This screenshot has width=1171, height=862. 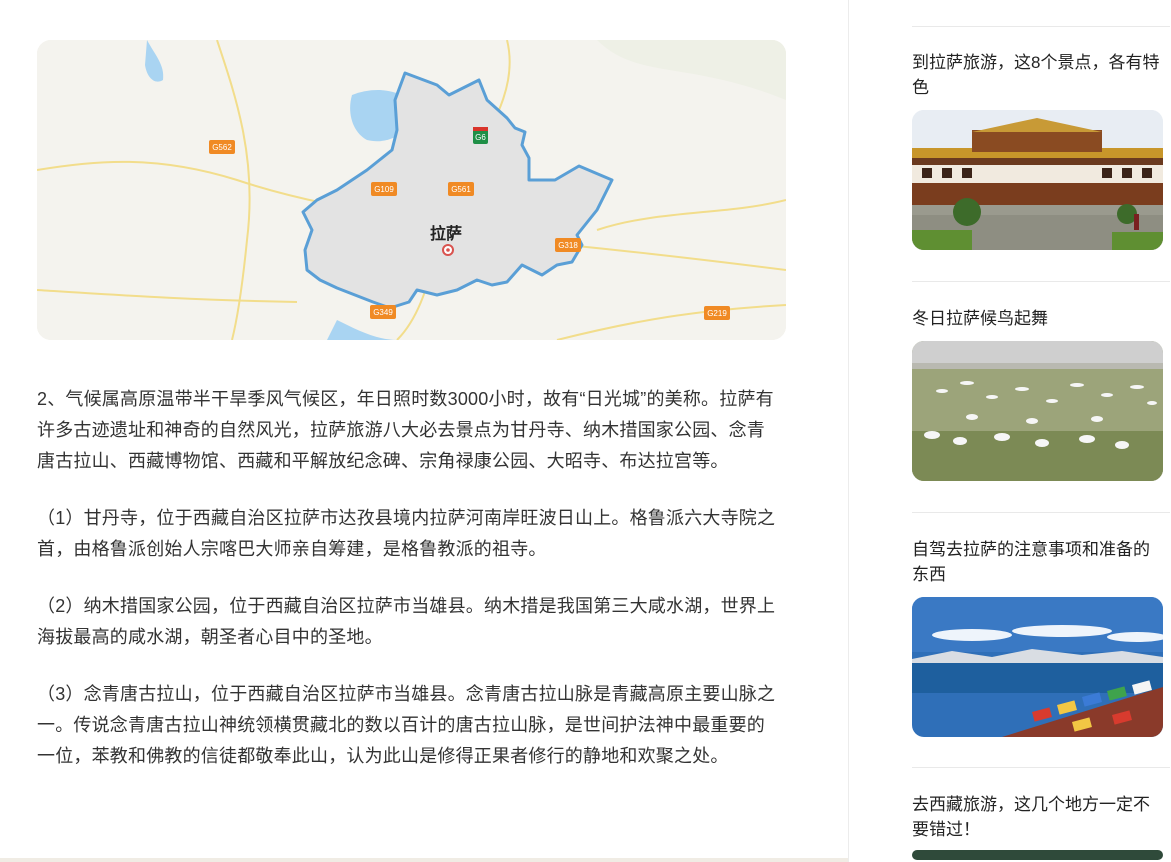 I want to click on related-item-driving: 自驾去拉萨的注意事项和准备的东西, so click(x=1038, y=637).